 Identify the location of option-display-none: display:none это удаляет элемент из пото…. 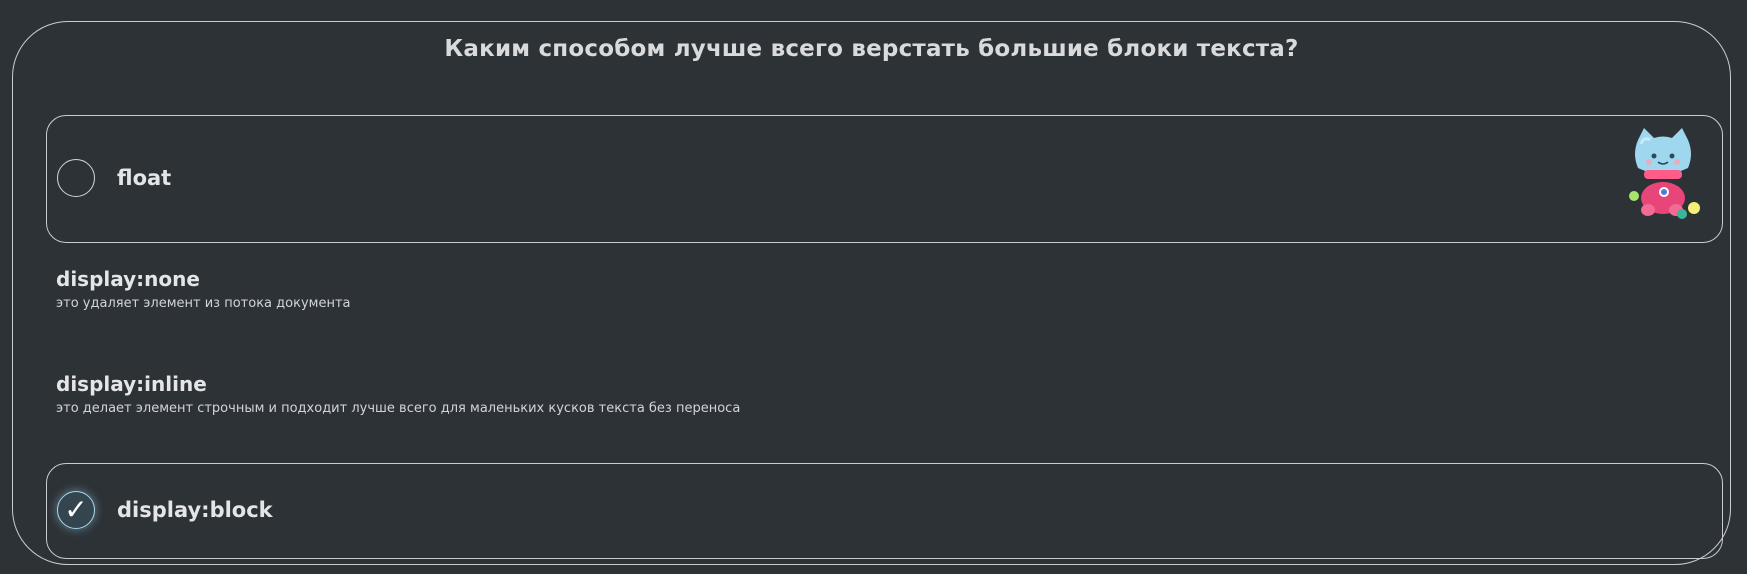
(856, 290).